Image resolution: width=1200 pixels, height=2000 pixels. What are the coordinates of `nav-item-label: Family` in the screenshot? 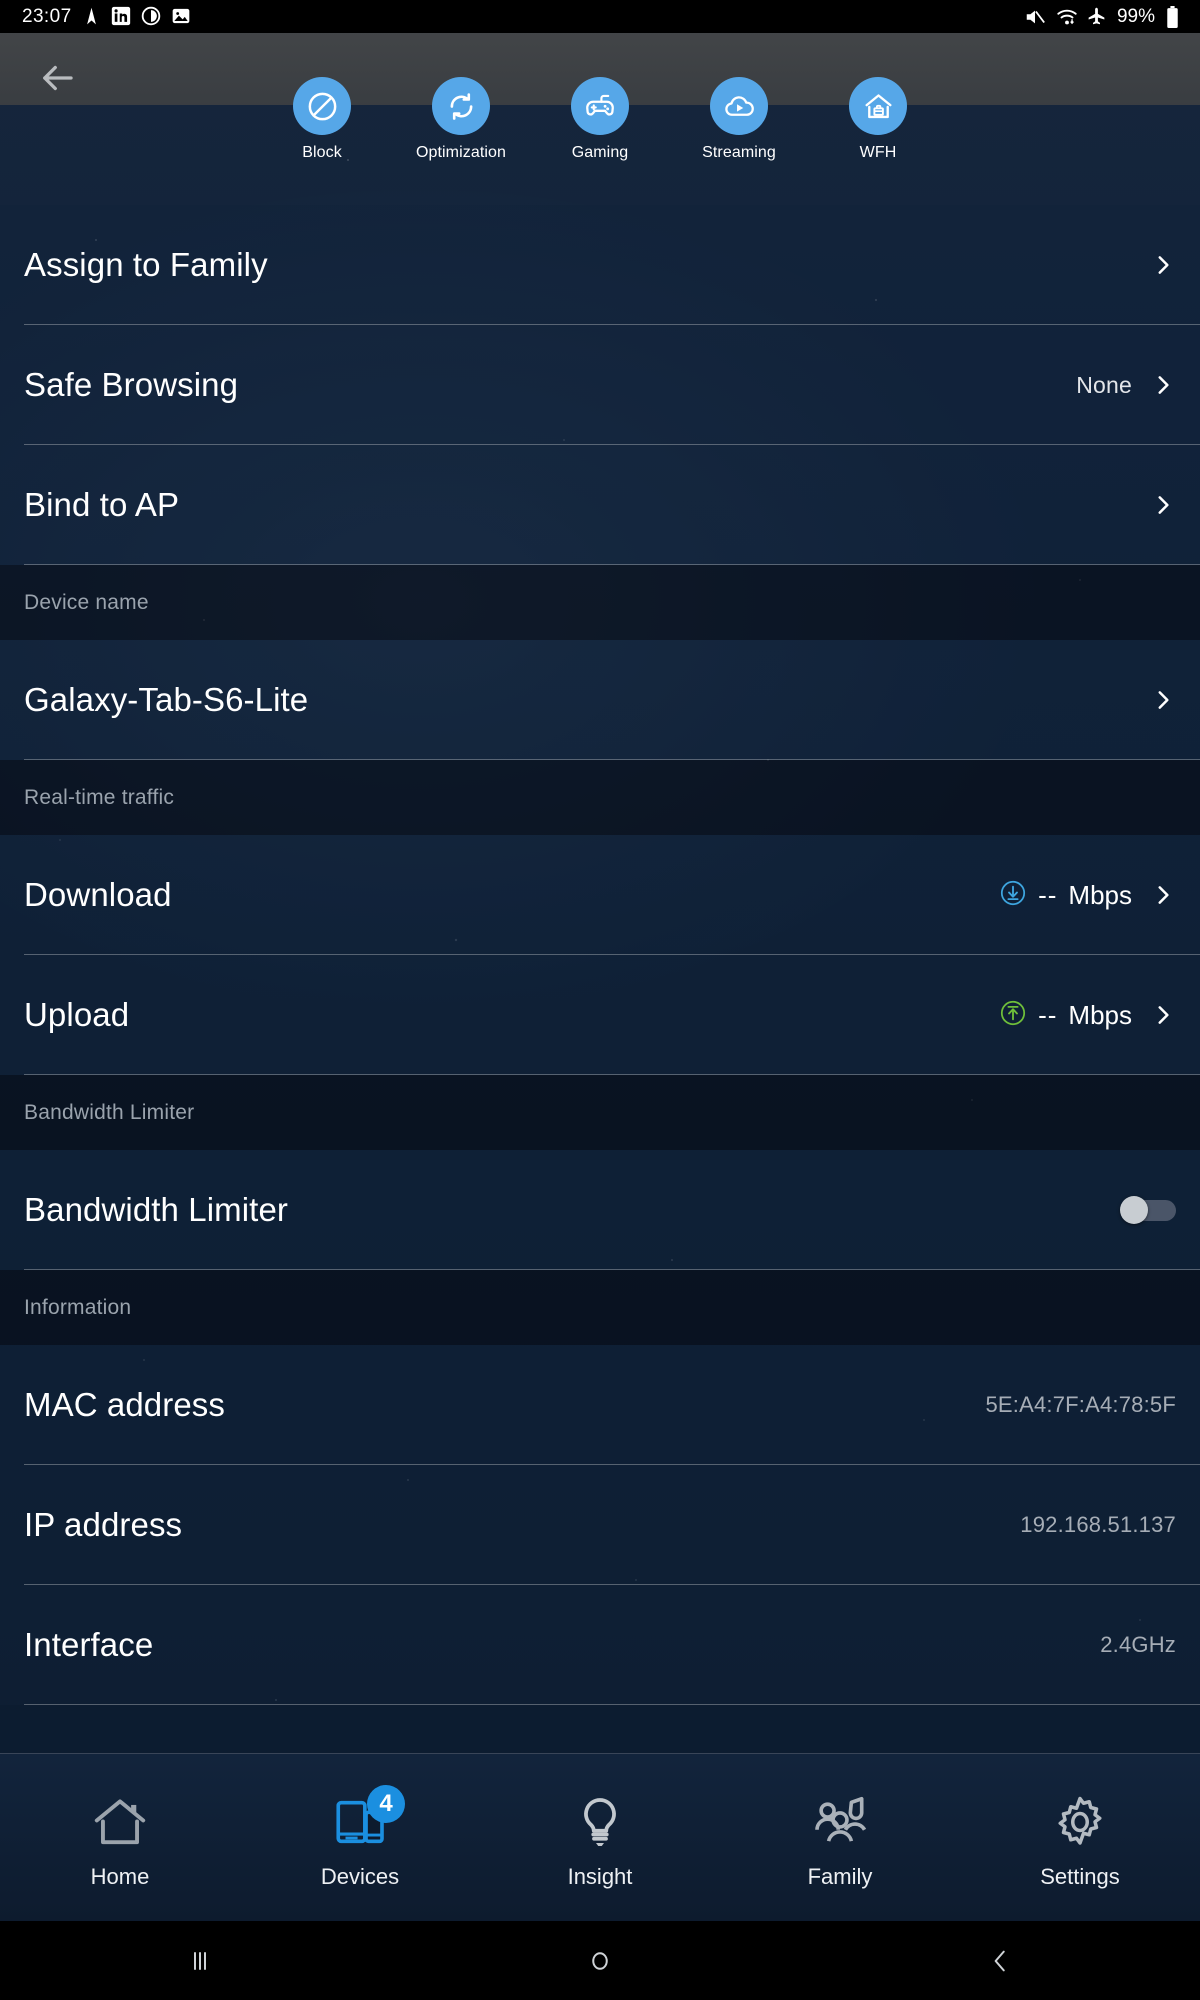 It's located at (840, 1877).